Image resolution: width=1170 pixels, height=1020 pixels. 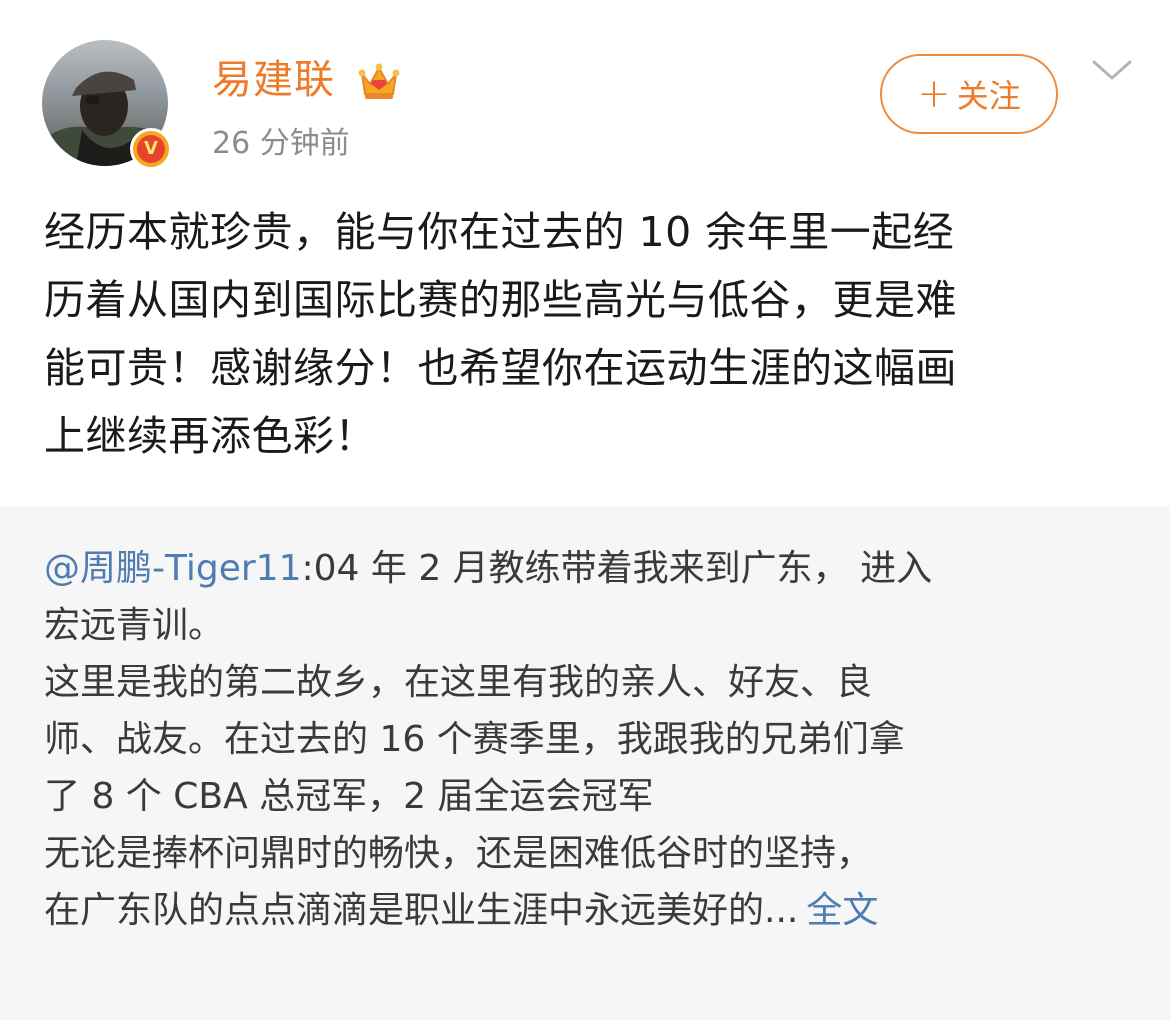 I want to click on chevron-down-icon, so click(x=1112, y=70).